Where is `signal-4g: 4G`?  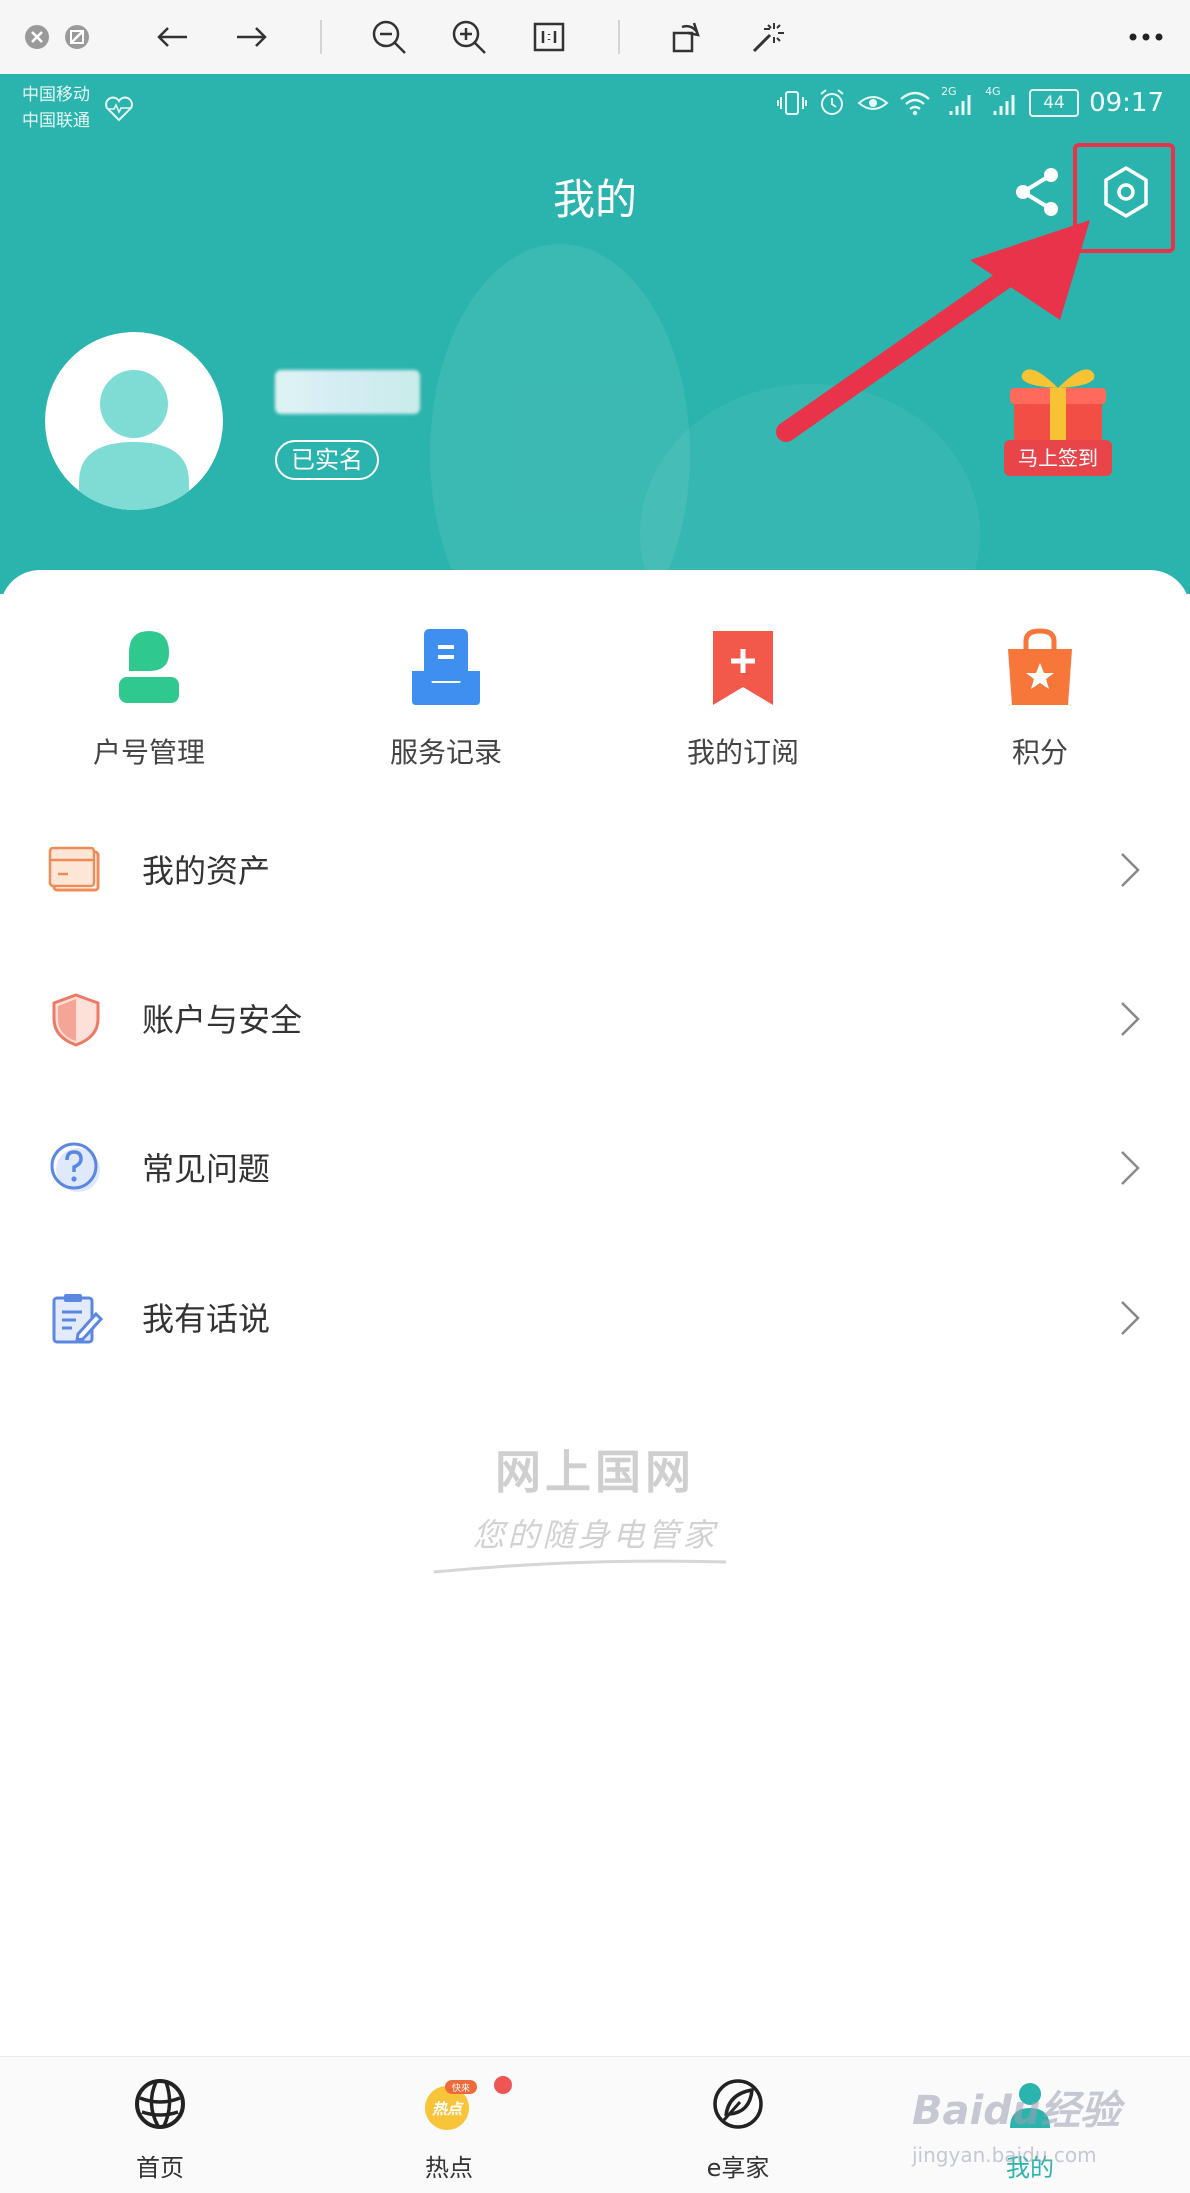
signal-4g: 4G is located at coordinates (1002, 101).